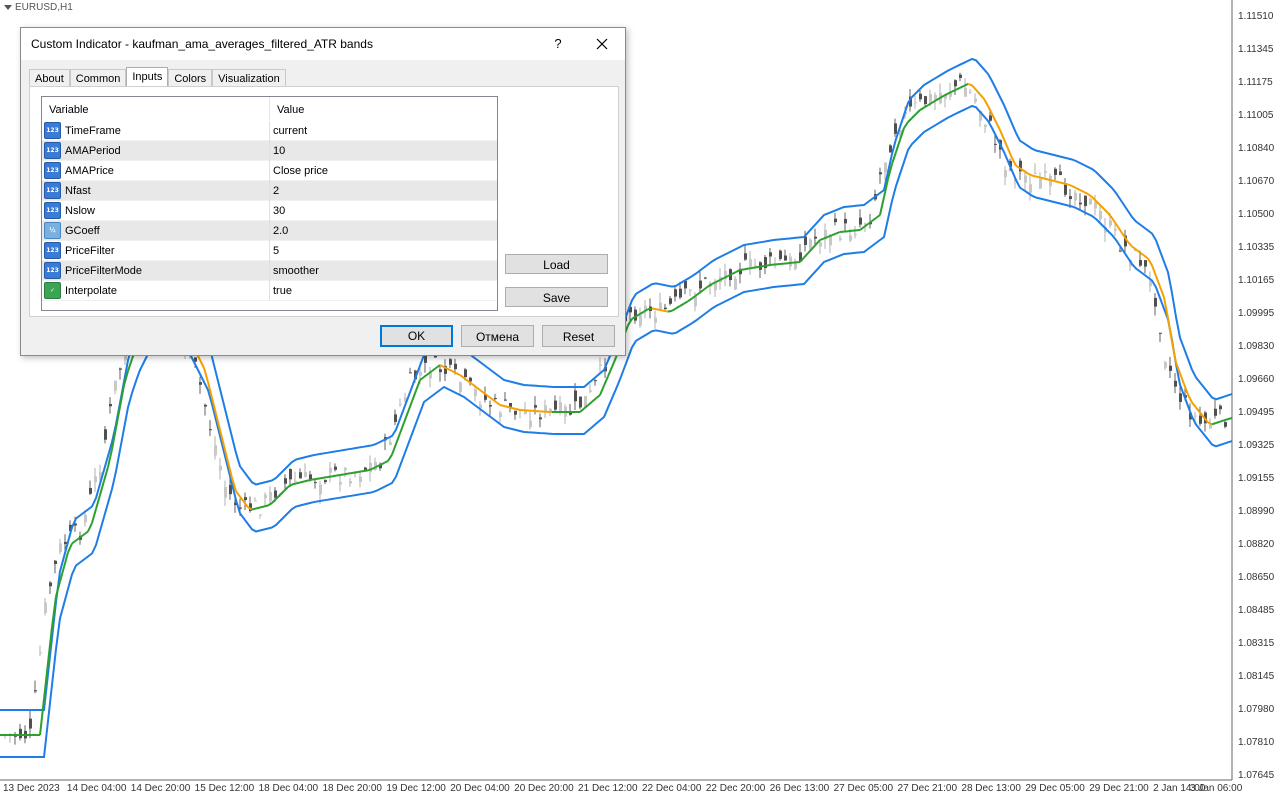  I want to click on input-row: 123 AMAPeriod 10, so click(269, 150).